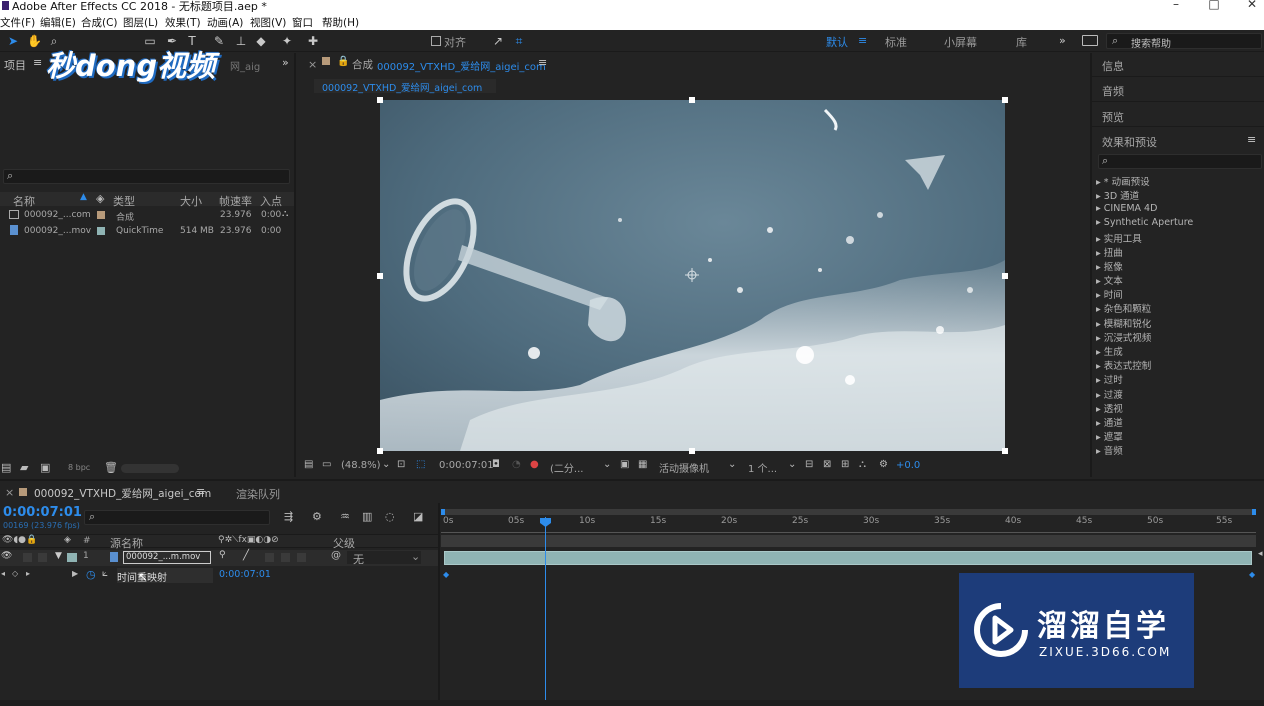 The width and height of the screenshot is (1264, 706). What do you see at coordinates (534, 464) in the screenshot?
I see `color-channel-icon: ●` at bounding box center [534, 464].